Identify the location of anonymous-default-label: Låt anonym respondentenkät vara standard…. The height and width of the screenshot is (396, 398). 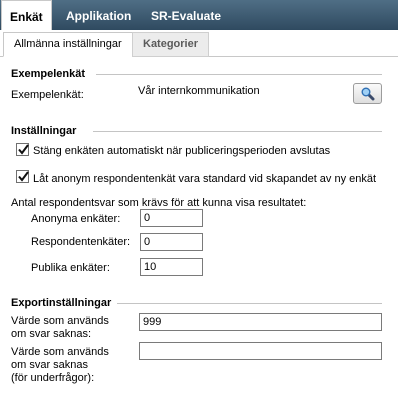
(205, 179).